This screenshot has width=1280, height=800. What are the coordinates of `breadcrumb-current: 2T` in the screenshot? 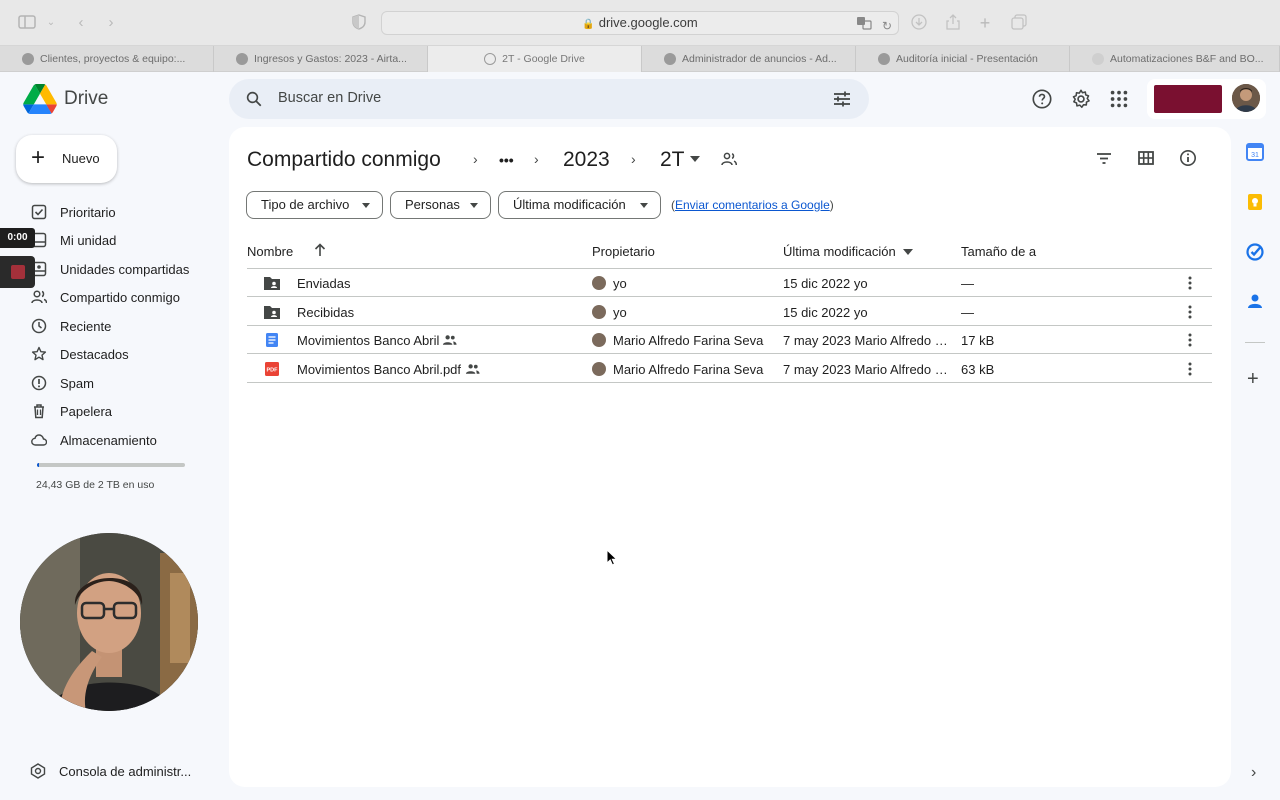 It's located at (672, 160).